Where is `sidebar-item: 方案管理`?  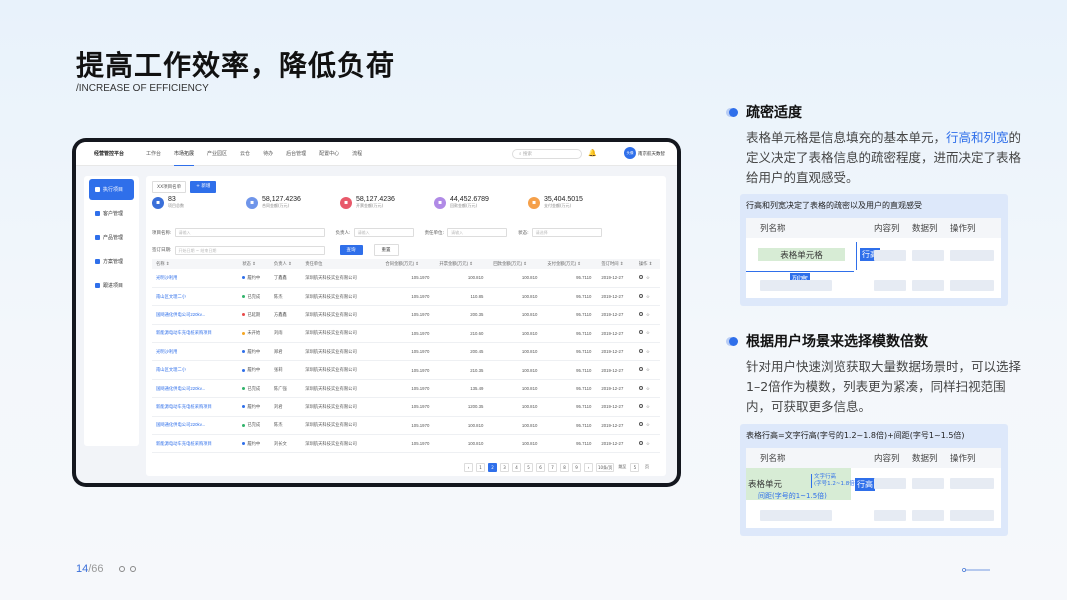
sidebar-item: 方案管理 is located at coordinates (111, 261).